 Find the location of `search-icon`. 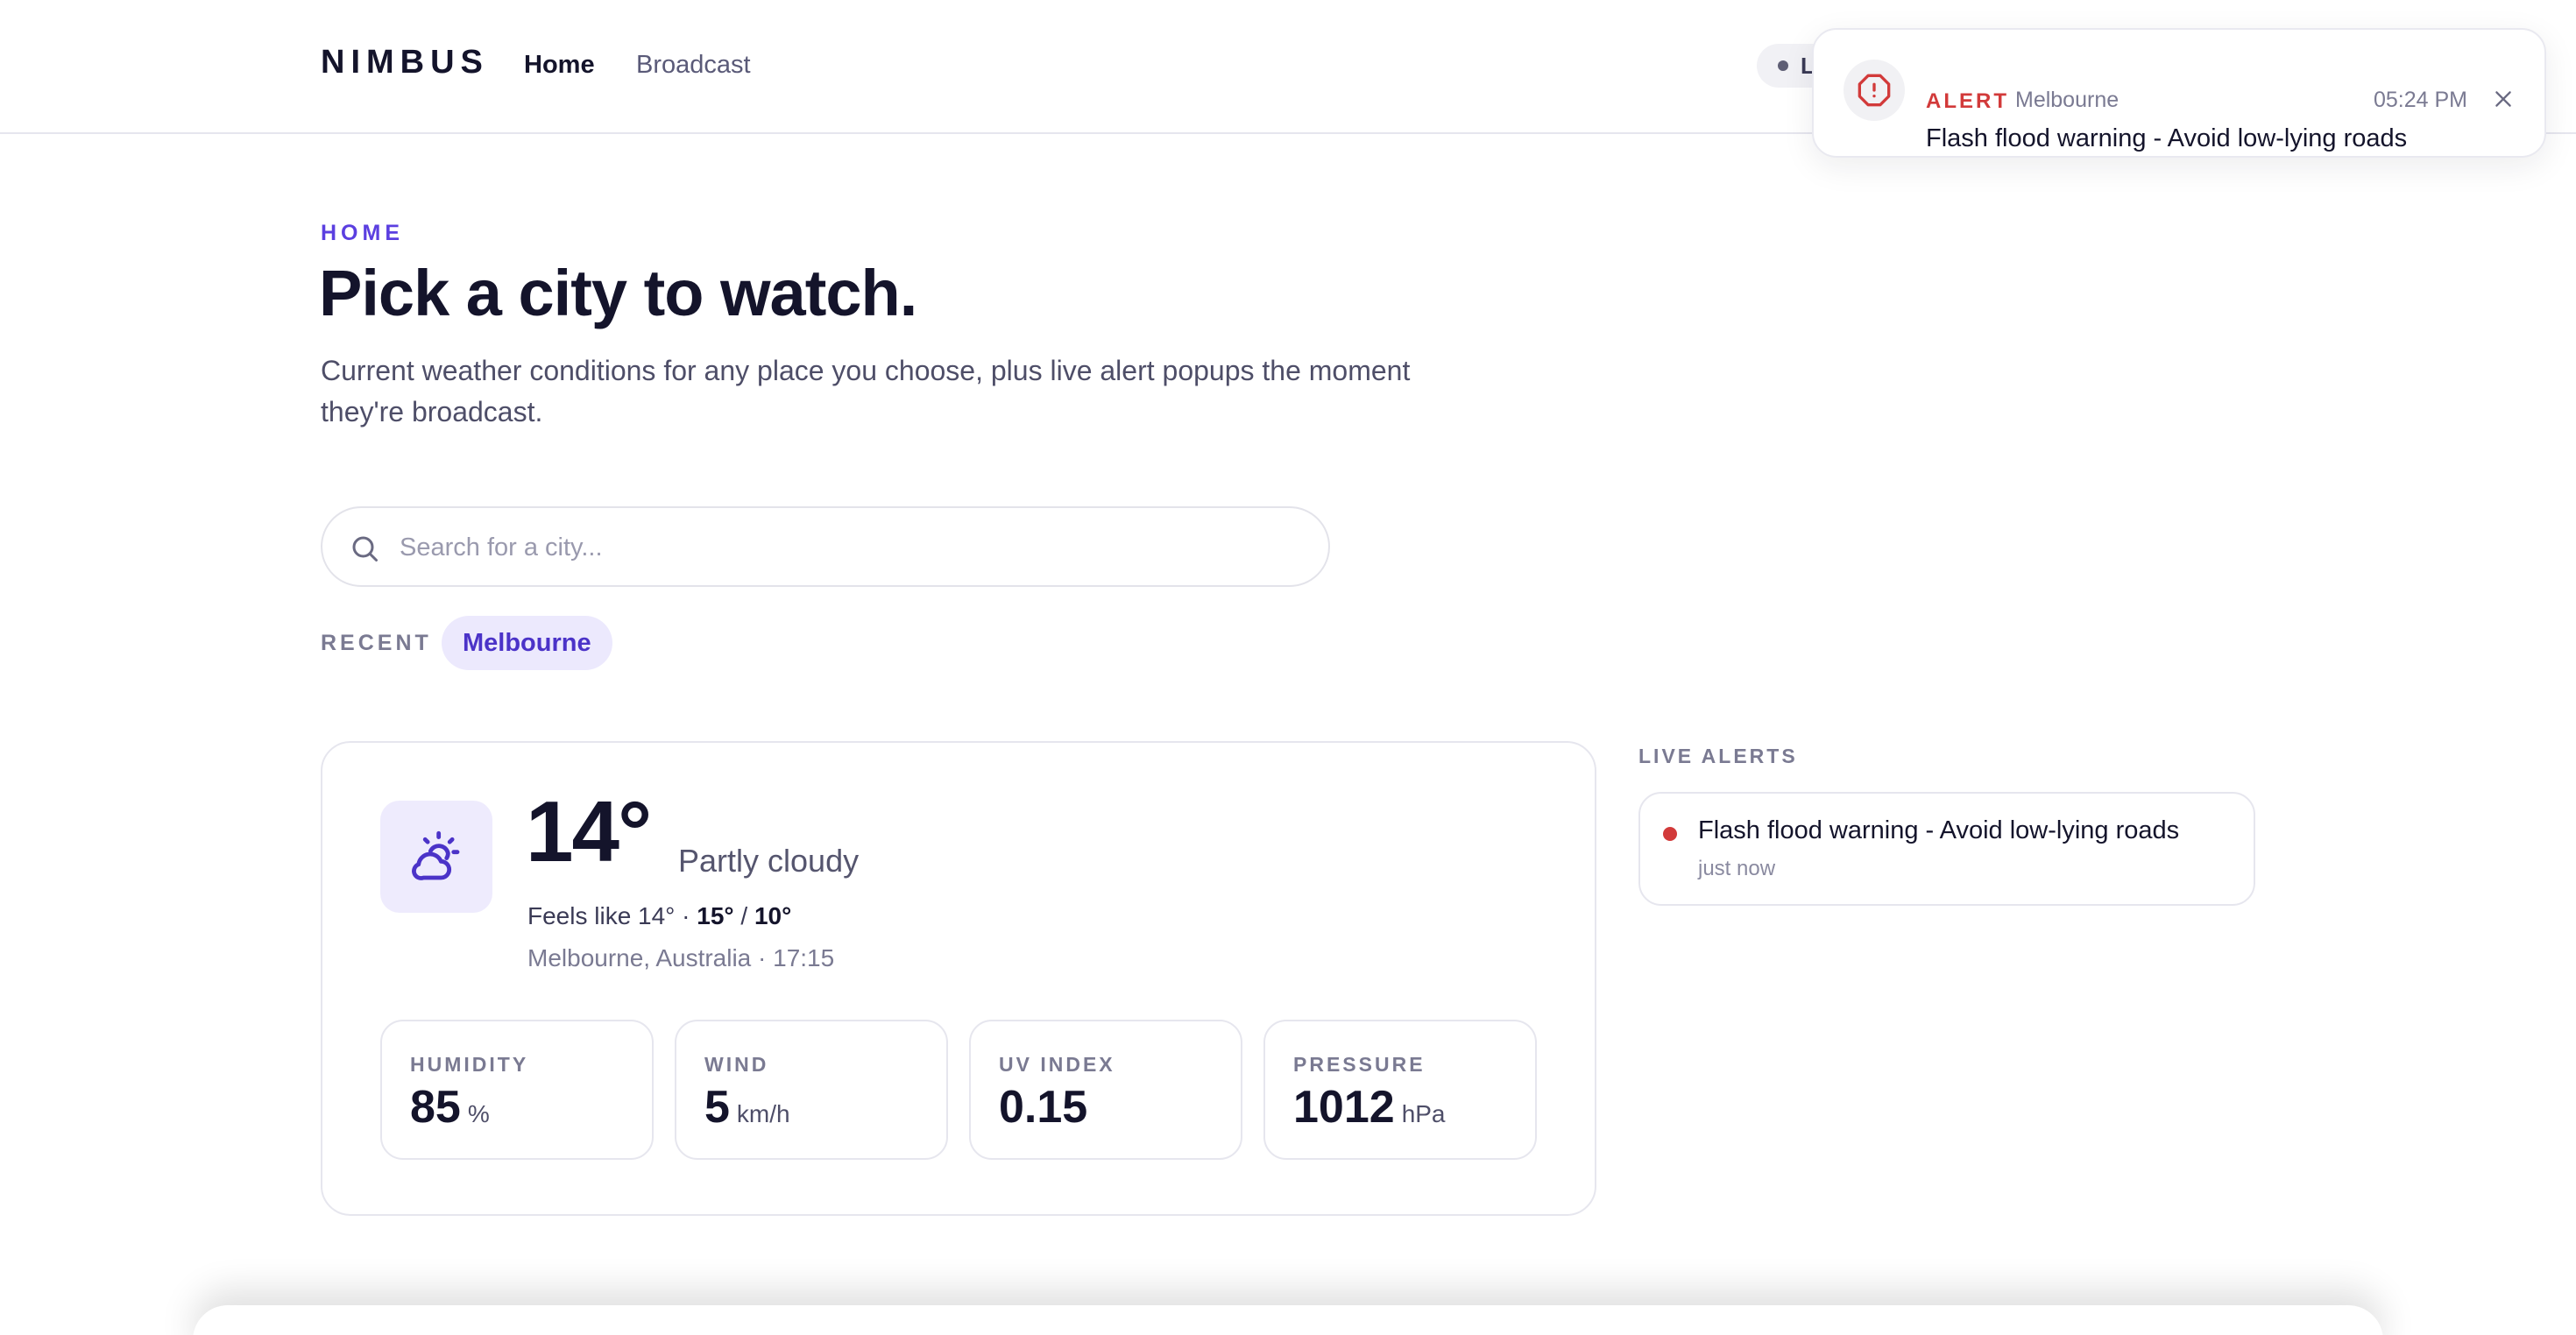

search-icon is located at coordinates (365, 549).